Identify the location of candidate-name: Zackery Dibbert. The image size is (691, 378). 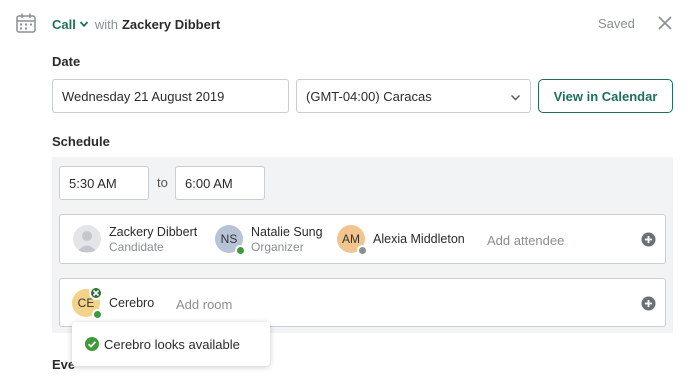
(171, 24).